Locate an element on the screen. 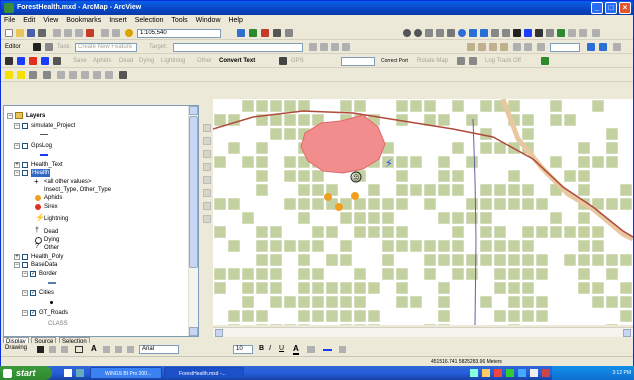 The width and height of the screenshot is (634, 380). undo-icon is located at coordinates (105, 33).